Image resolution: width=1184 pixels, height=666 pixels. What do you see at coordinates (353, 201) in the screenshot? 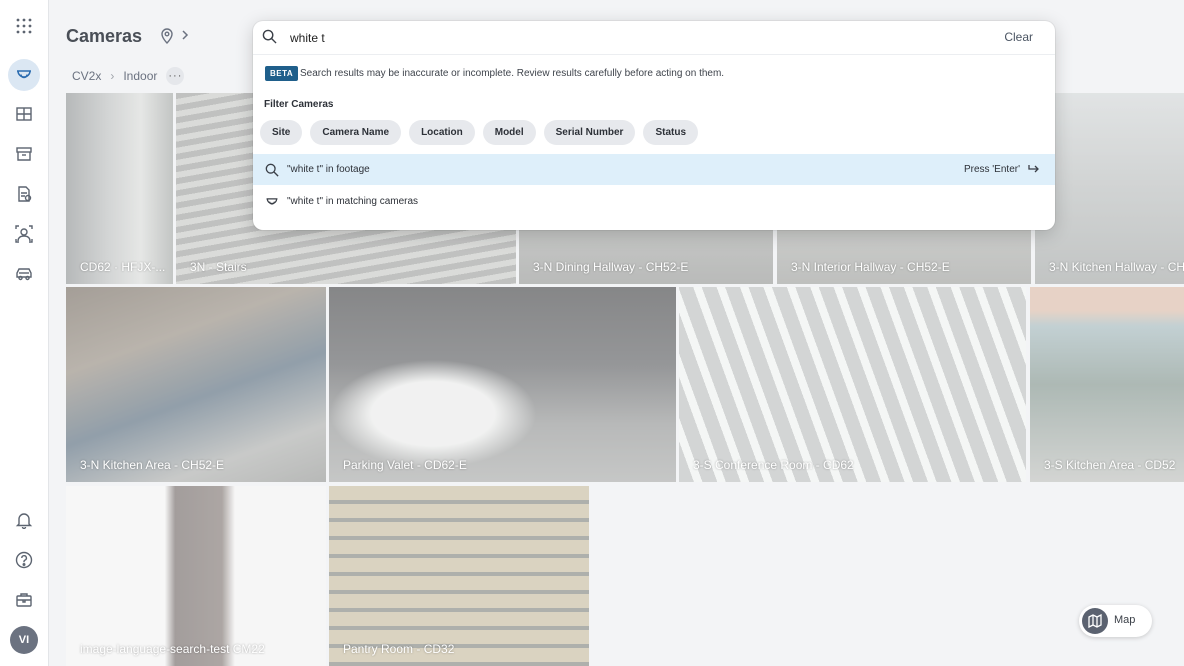
I see `suggestion-text: "white t" in matching cameras` at bounding box center [353, 201].